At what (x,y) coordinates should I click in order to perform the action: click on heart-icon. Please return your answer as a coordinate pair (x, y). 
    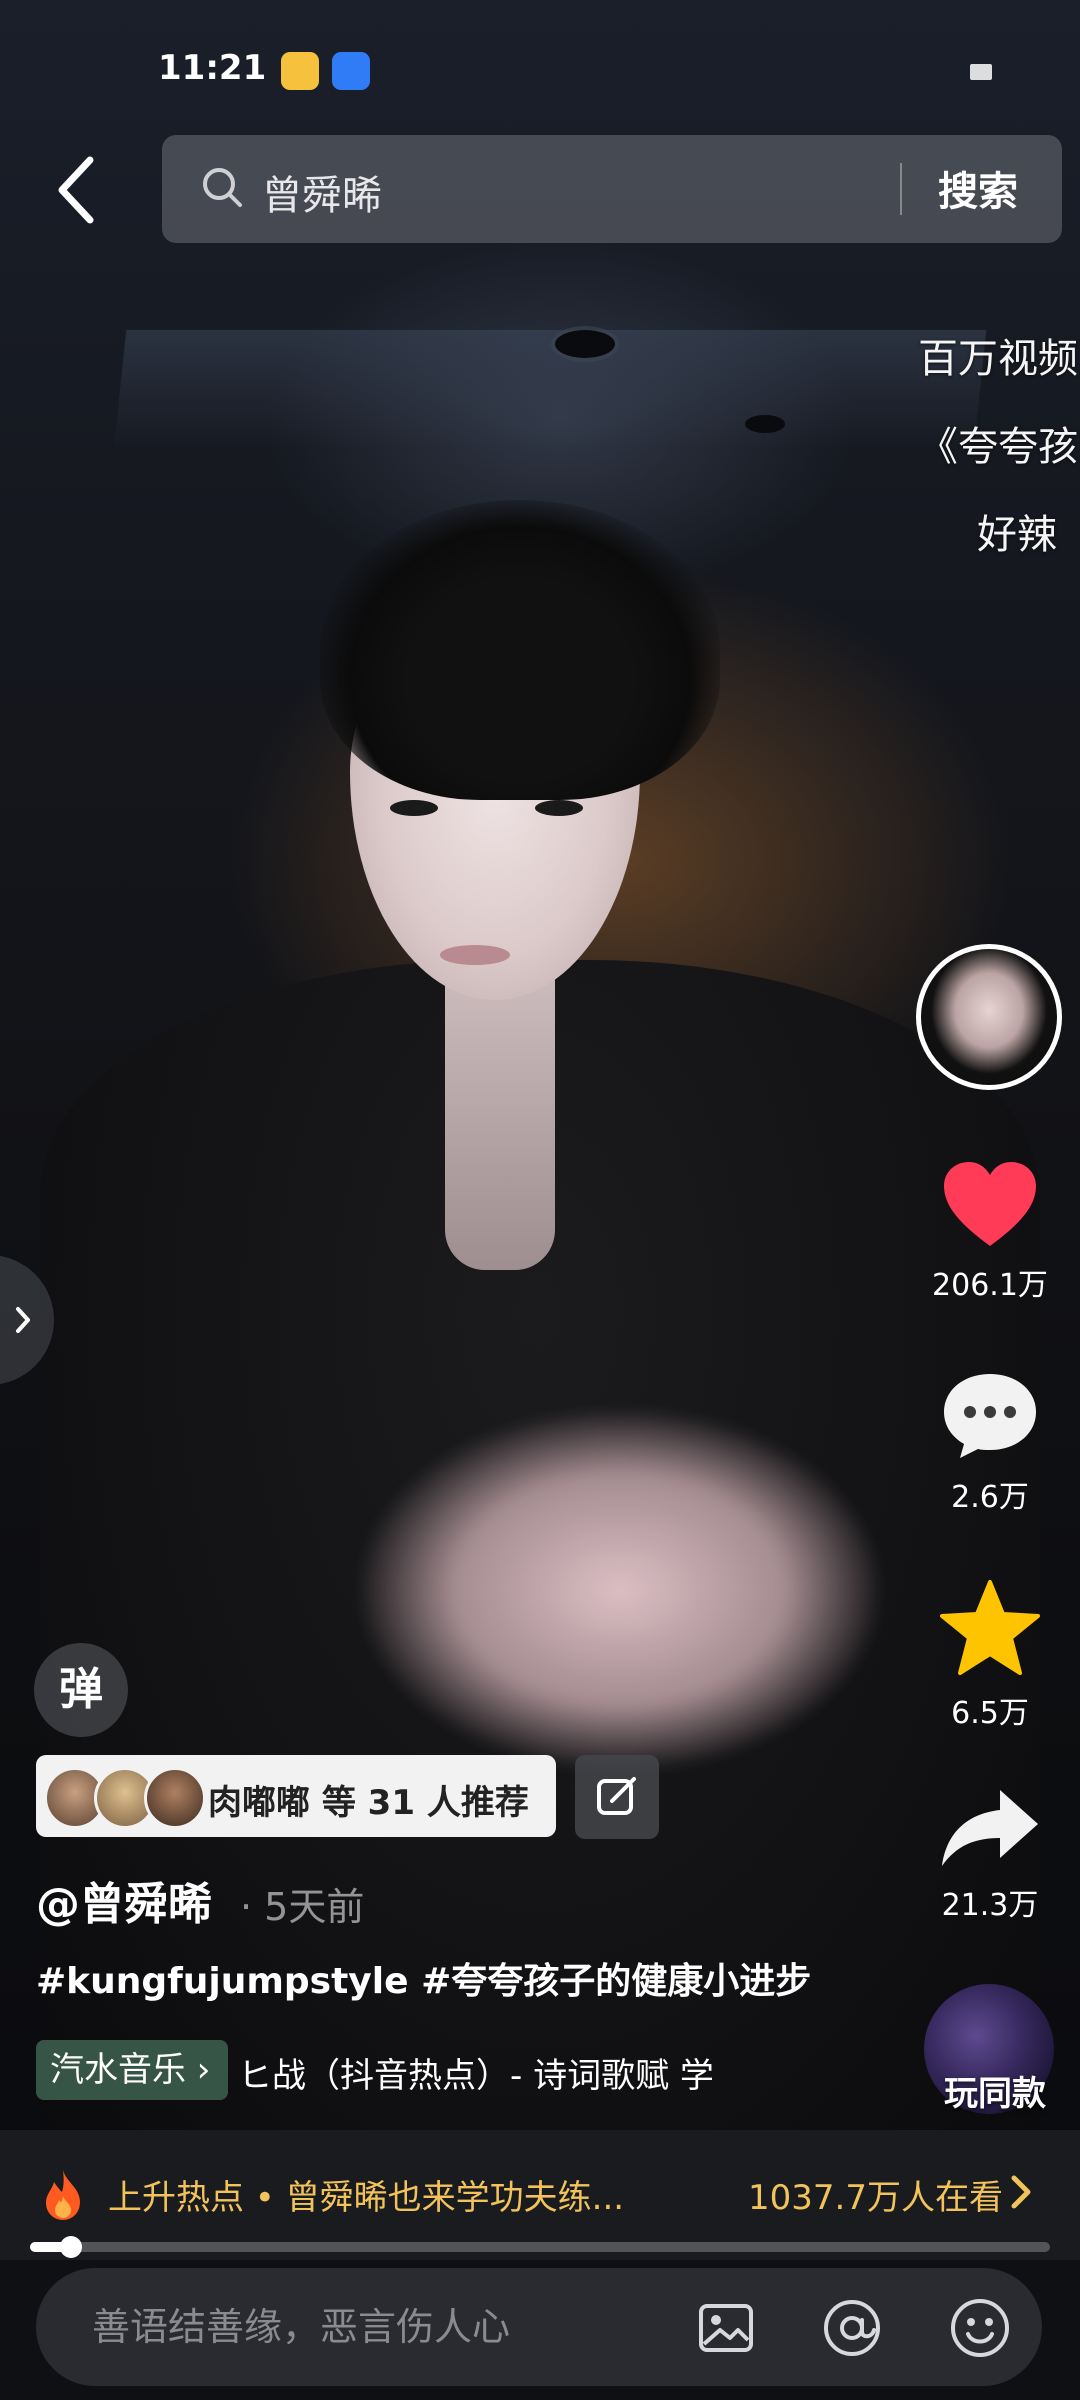
    Looking at the image, I should click on (990, 1204).